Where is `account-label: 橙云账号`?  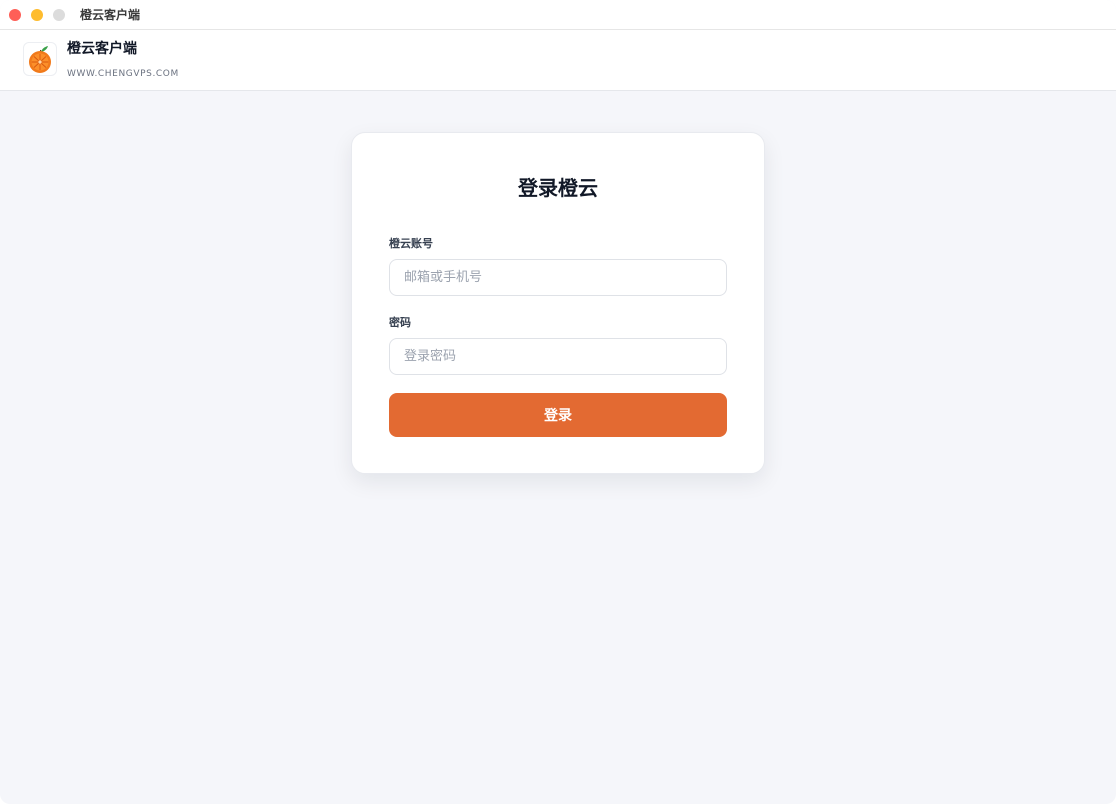 account-label: 橙云账号 is located at coordinates (411, 243).